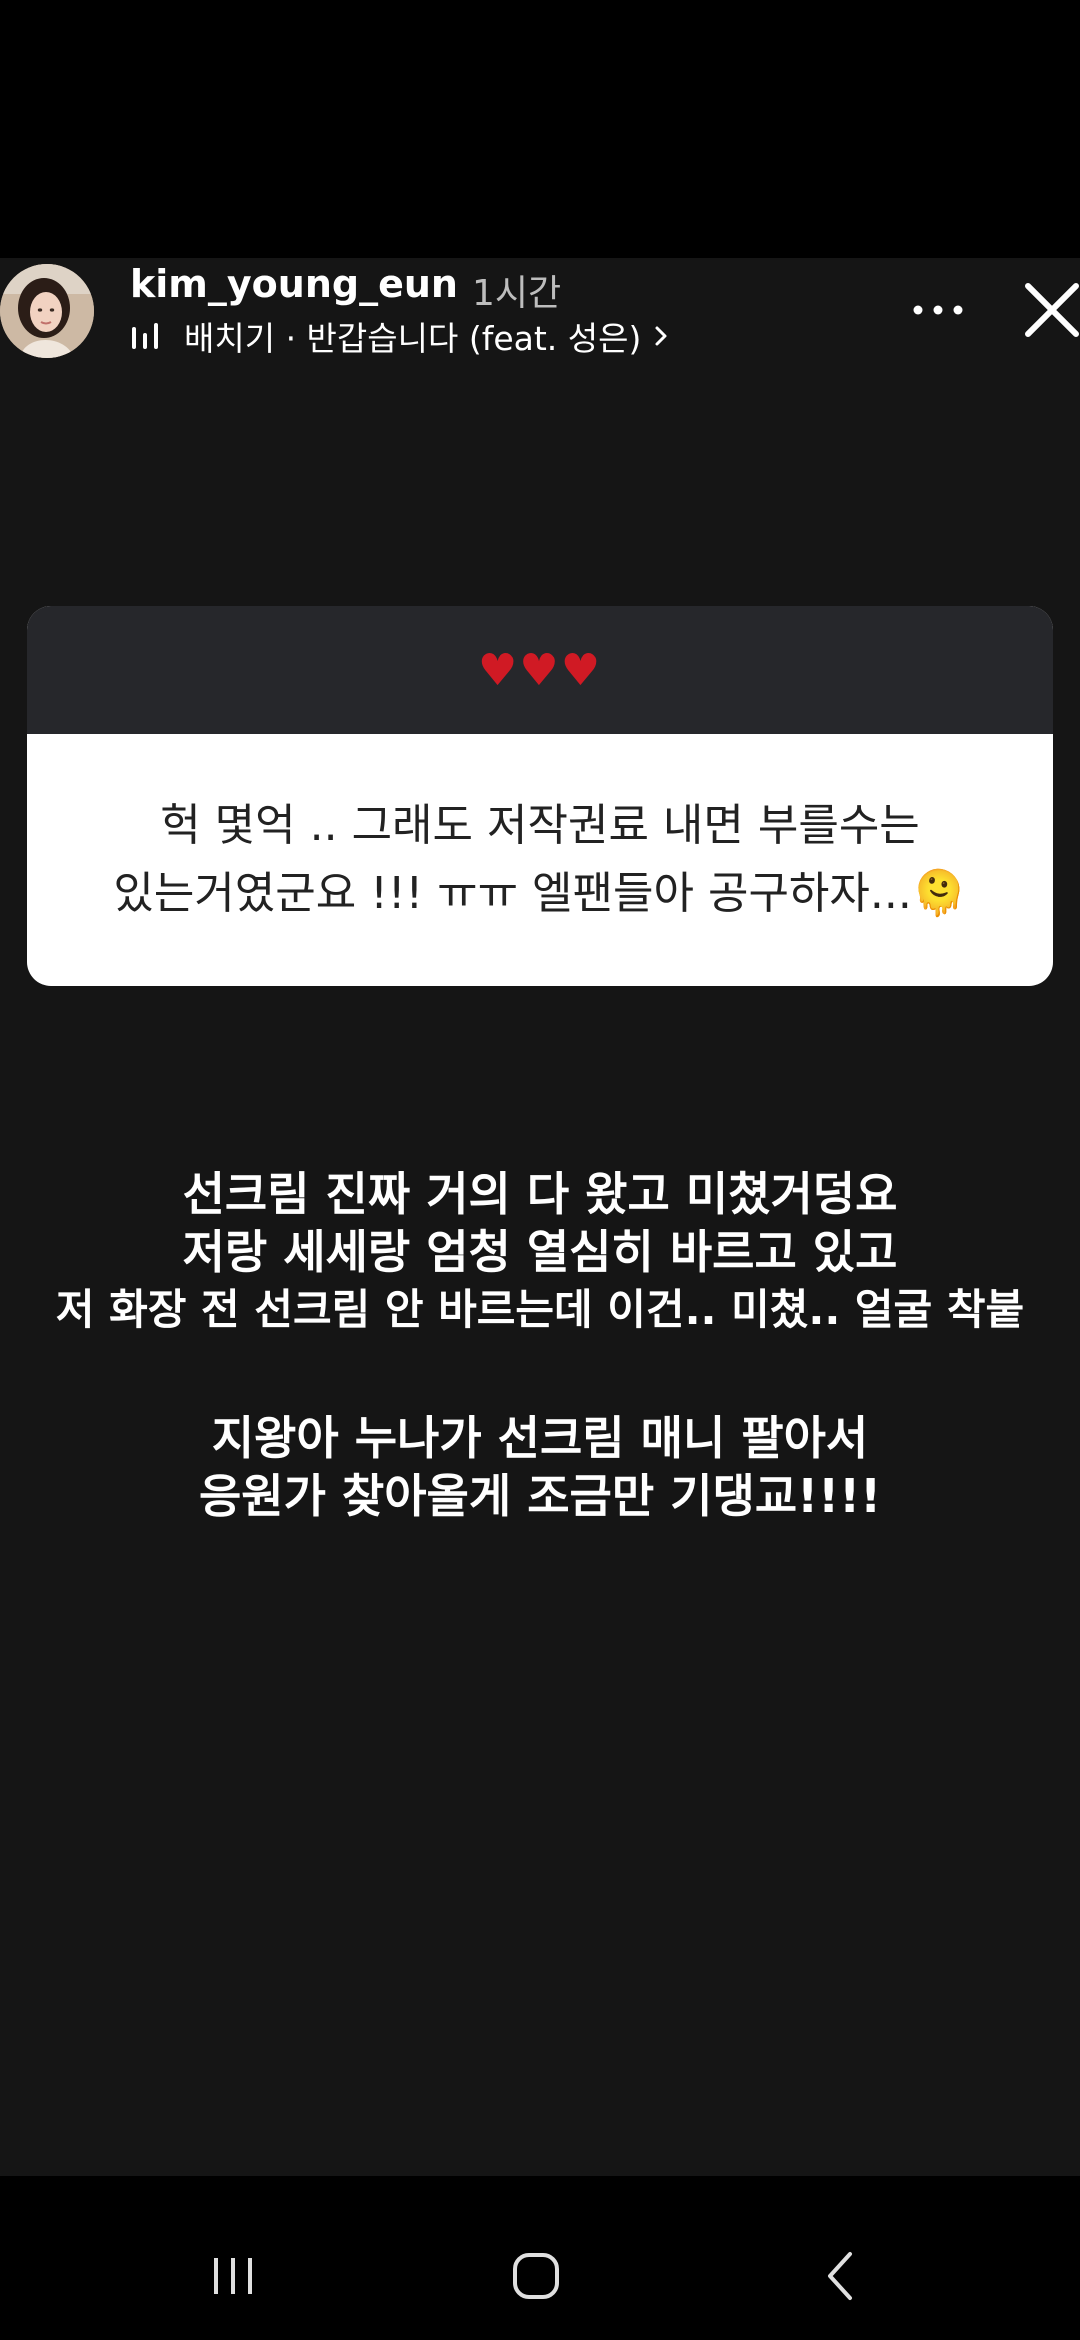 The width and height of the screenshot is (1080, 2340). Describe the element at coordinates (540, 1496) in the screenshot. I see `caption-line-5: 응원가 찾아올게 조금만 기댕교!!!!` at that location.